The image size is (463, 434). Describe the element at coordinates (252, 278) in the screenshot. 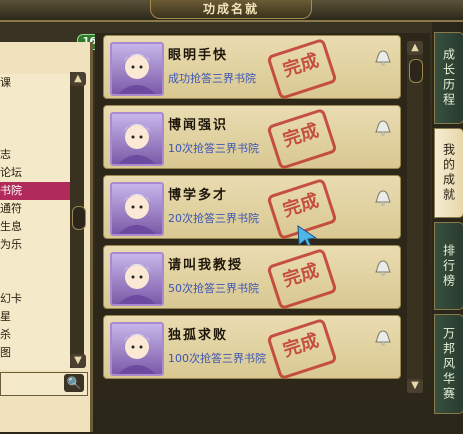

I see `achievement-row: 请叫我教授 50次抢答三界书院 完成` at that location.